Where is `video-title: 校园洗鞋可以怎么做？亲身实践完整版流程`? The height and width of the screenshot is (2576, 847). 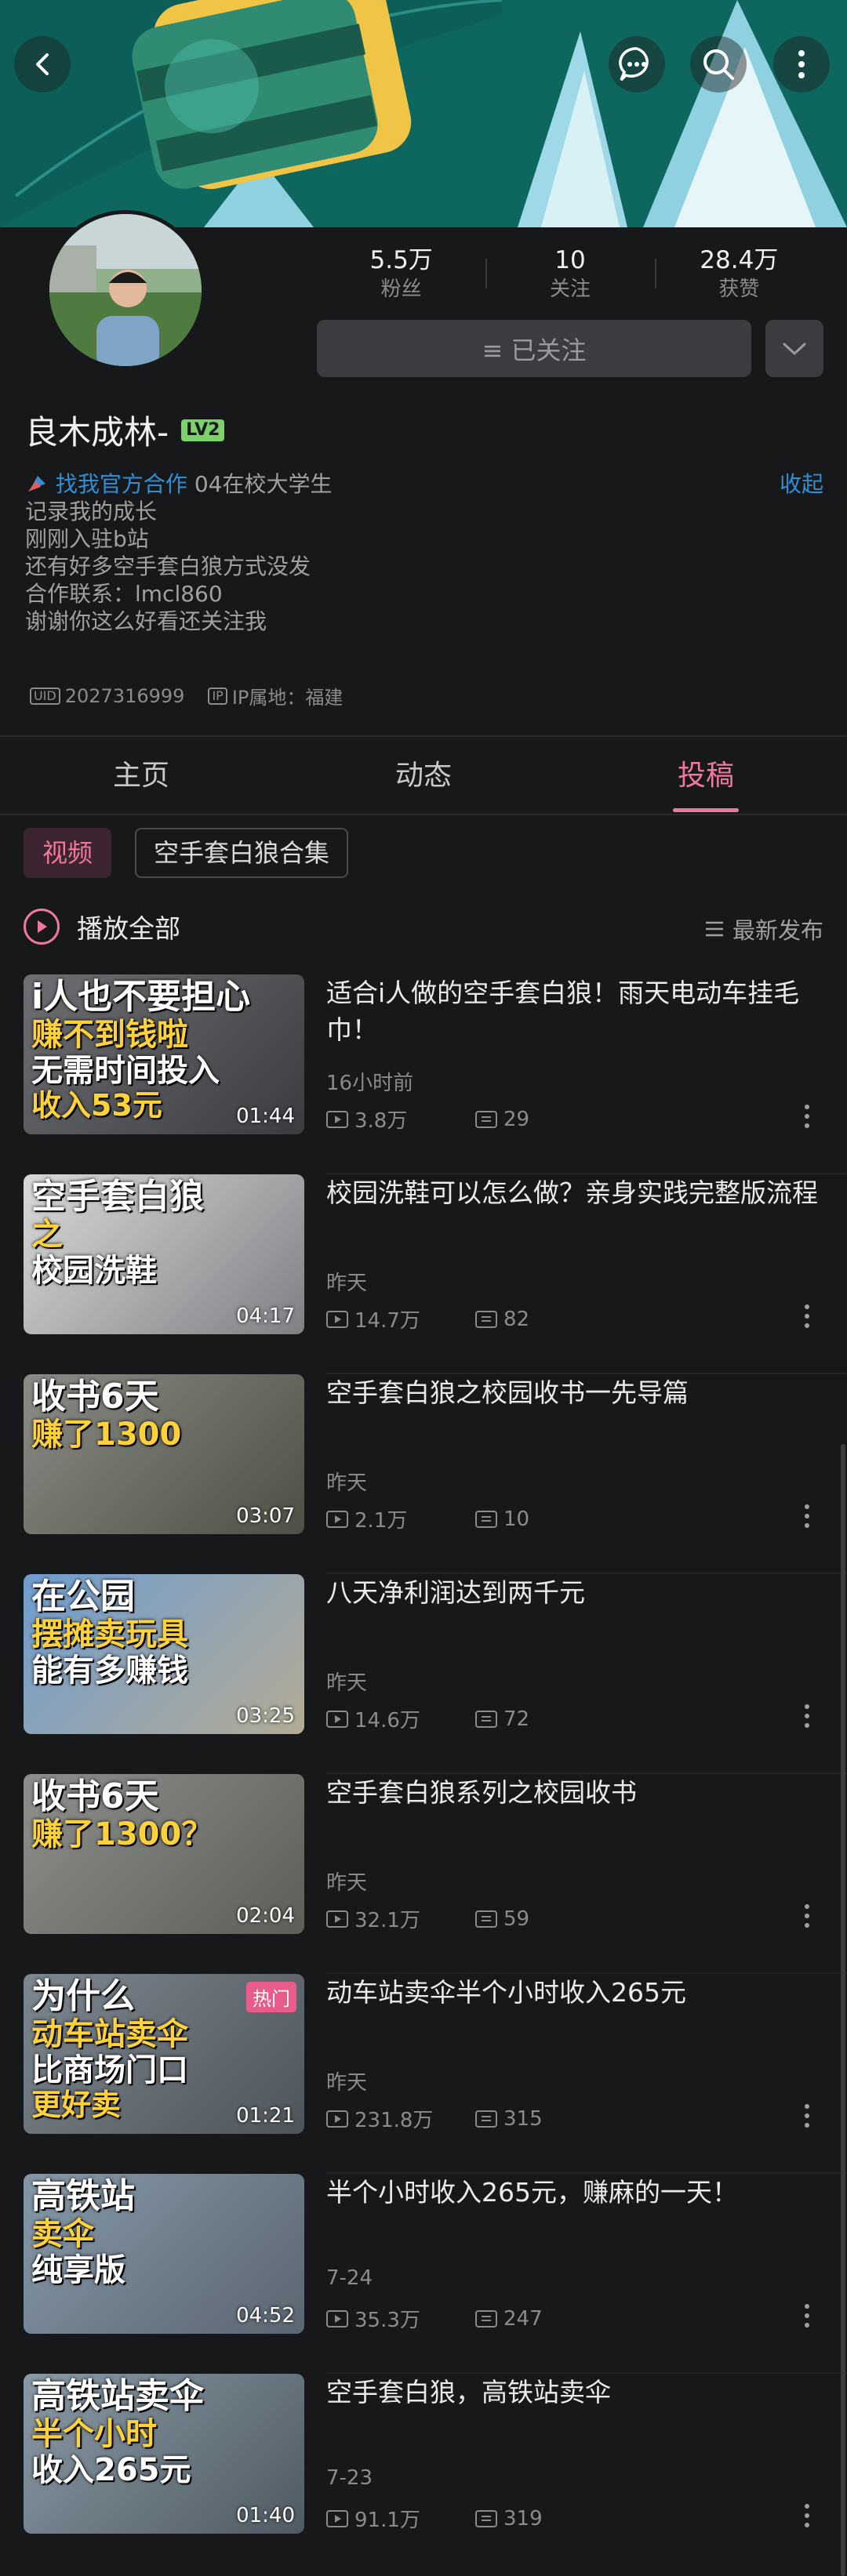
video-title: 校园洗鞋可以怎么做？亲身实践完整版流程 is located at coordinates (577, 1192).